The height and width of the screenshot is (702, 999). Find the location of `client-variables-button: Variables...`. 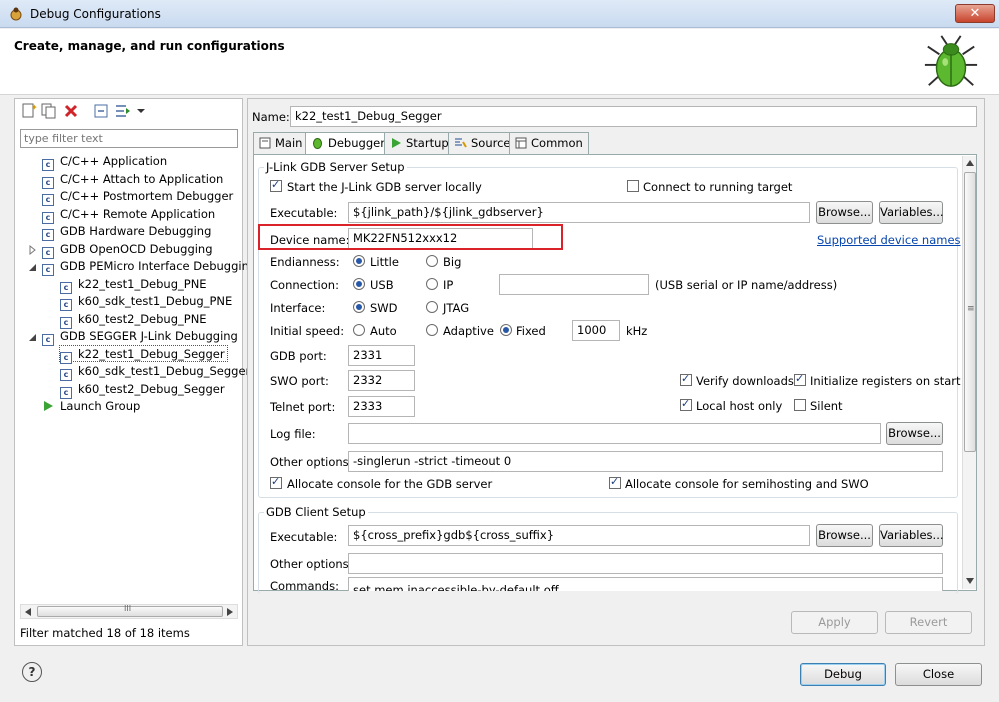

client-variables-button: Variables... is located at coordinates (911, 535).